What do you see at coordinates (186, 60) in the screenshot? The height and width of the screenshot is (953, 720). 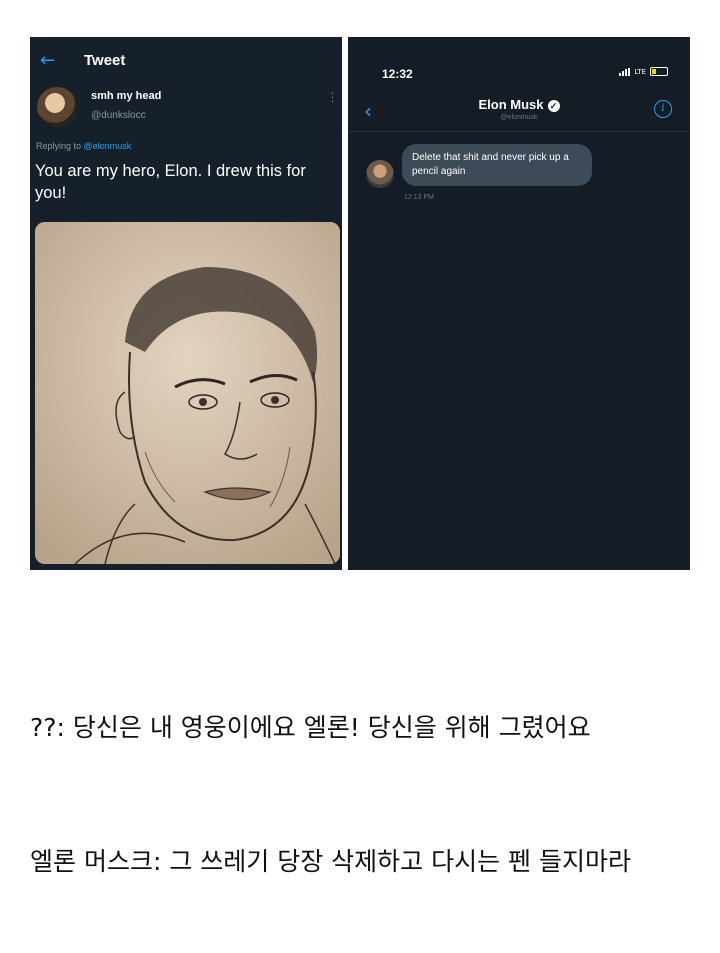 I see `tweet-topbar: ← Tweet` at bounding box center [186, 60].